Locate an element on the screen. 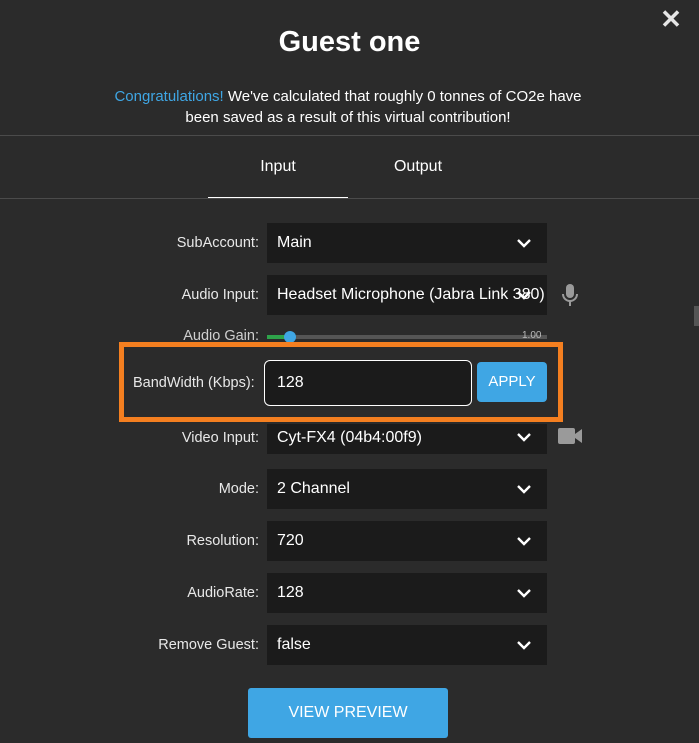  bandwidth-label: BandWidth (Kbps): is located at coordinates (194, 383).